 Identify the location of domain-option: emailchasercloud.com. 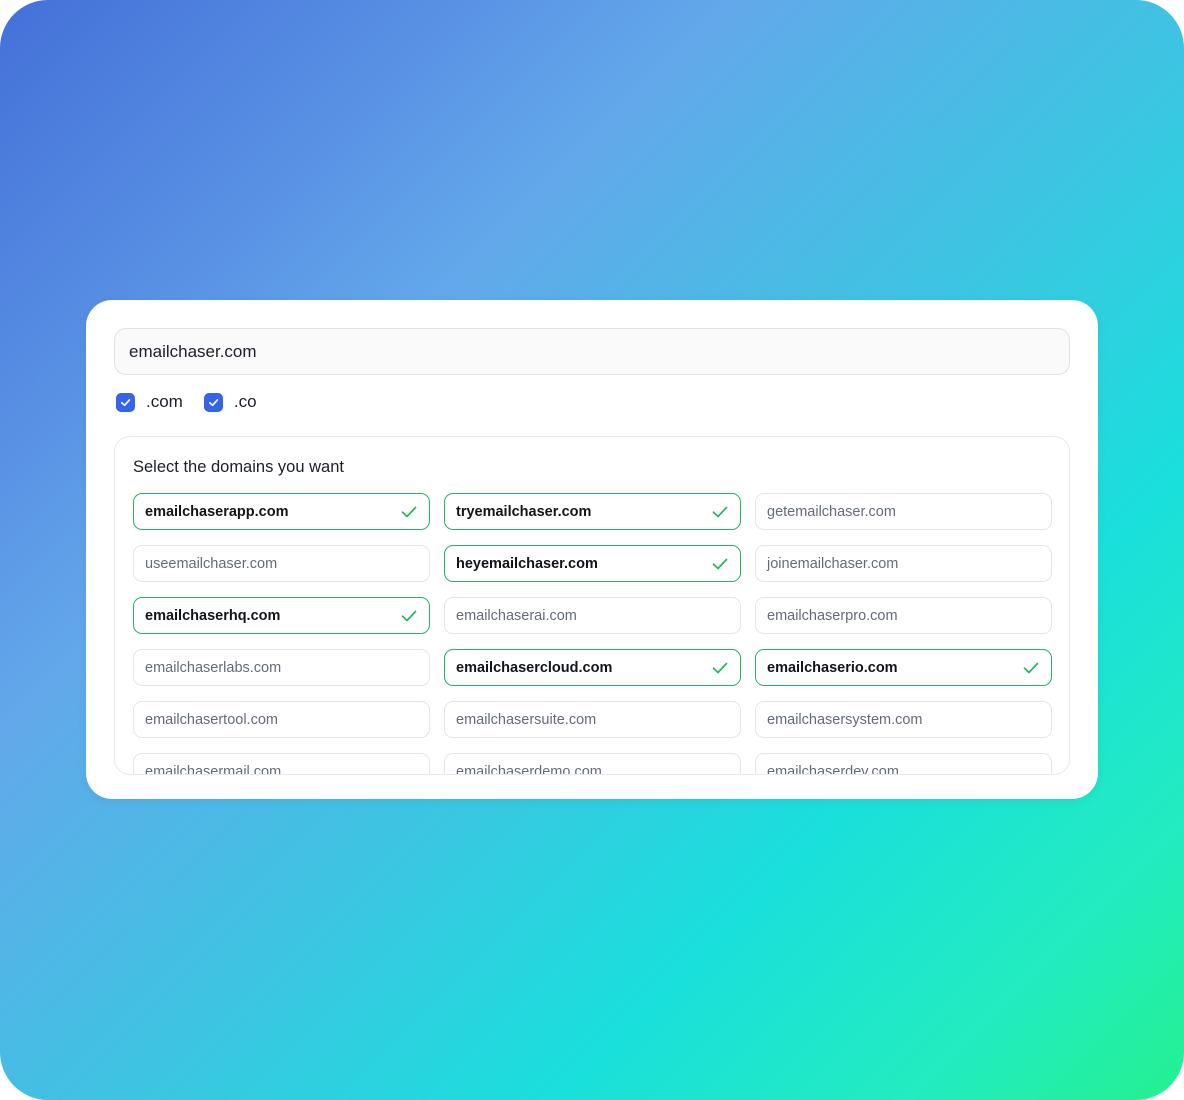
(592, 667).